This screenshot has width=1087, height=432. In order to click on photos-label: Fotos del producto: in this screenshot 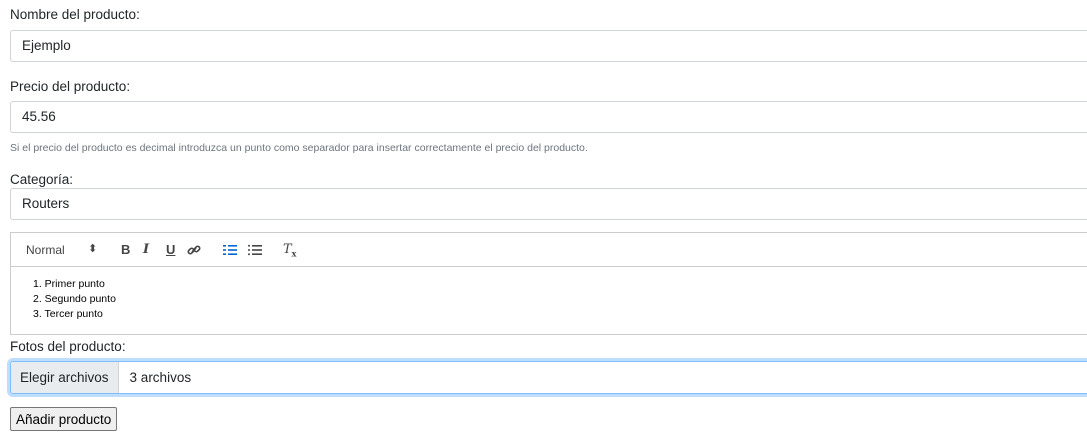, I will do `click(68, 346)`.